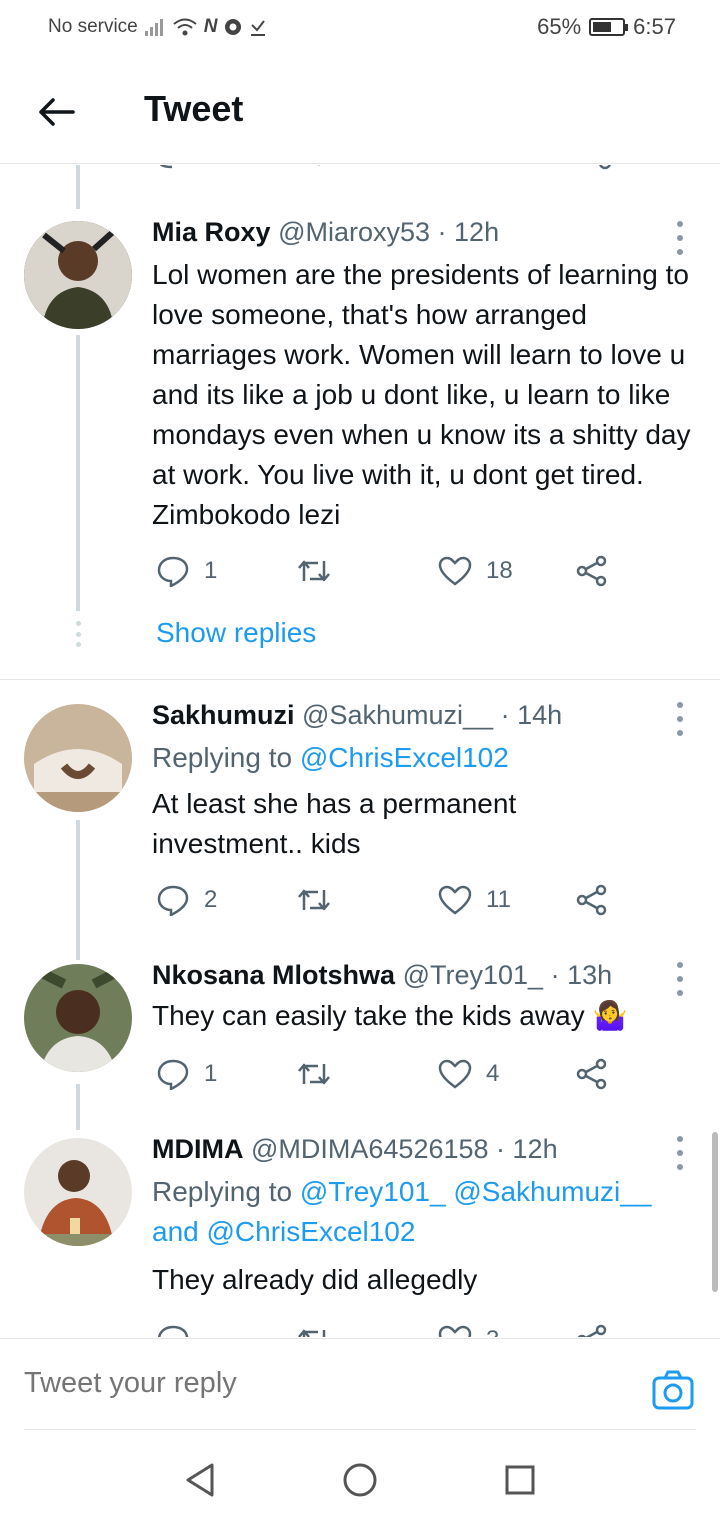 The height and width of the screenshot is (1520, 720). I want to click on mention-link: @Sakhumuzi__, so click(552, 1191).